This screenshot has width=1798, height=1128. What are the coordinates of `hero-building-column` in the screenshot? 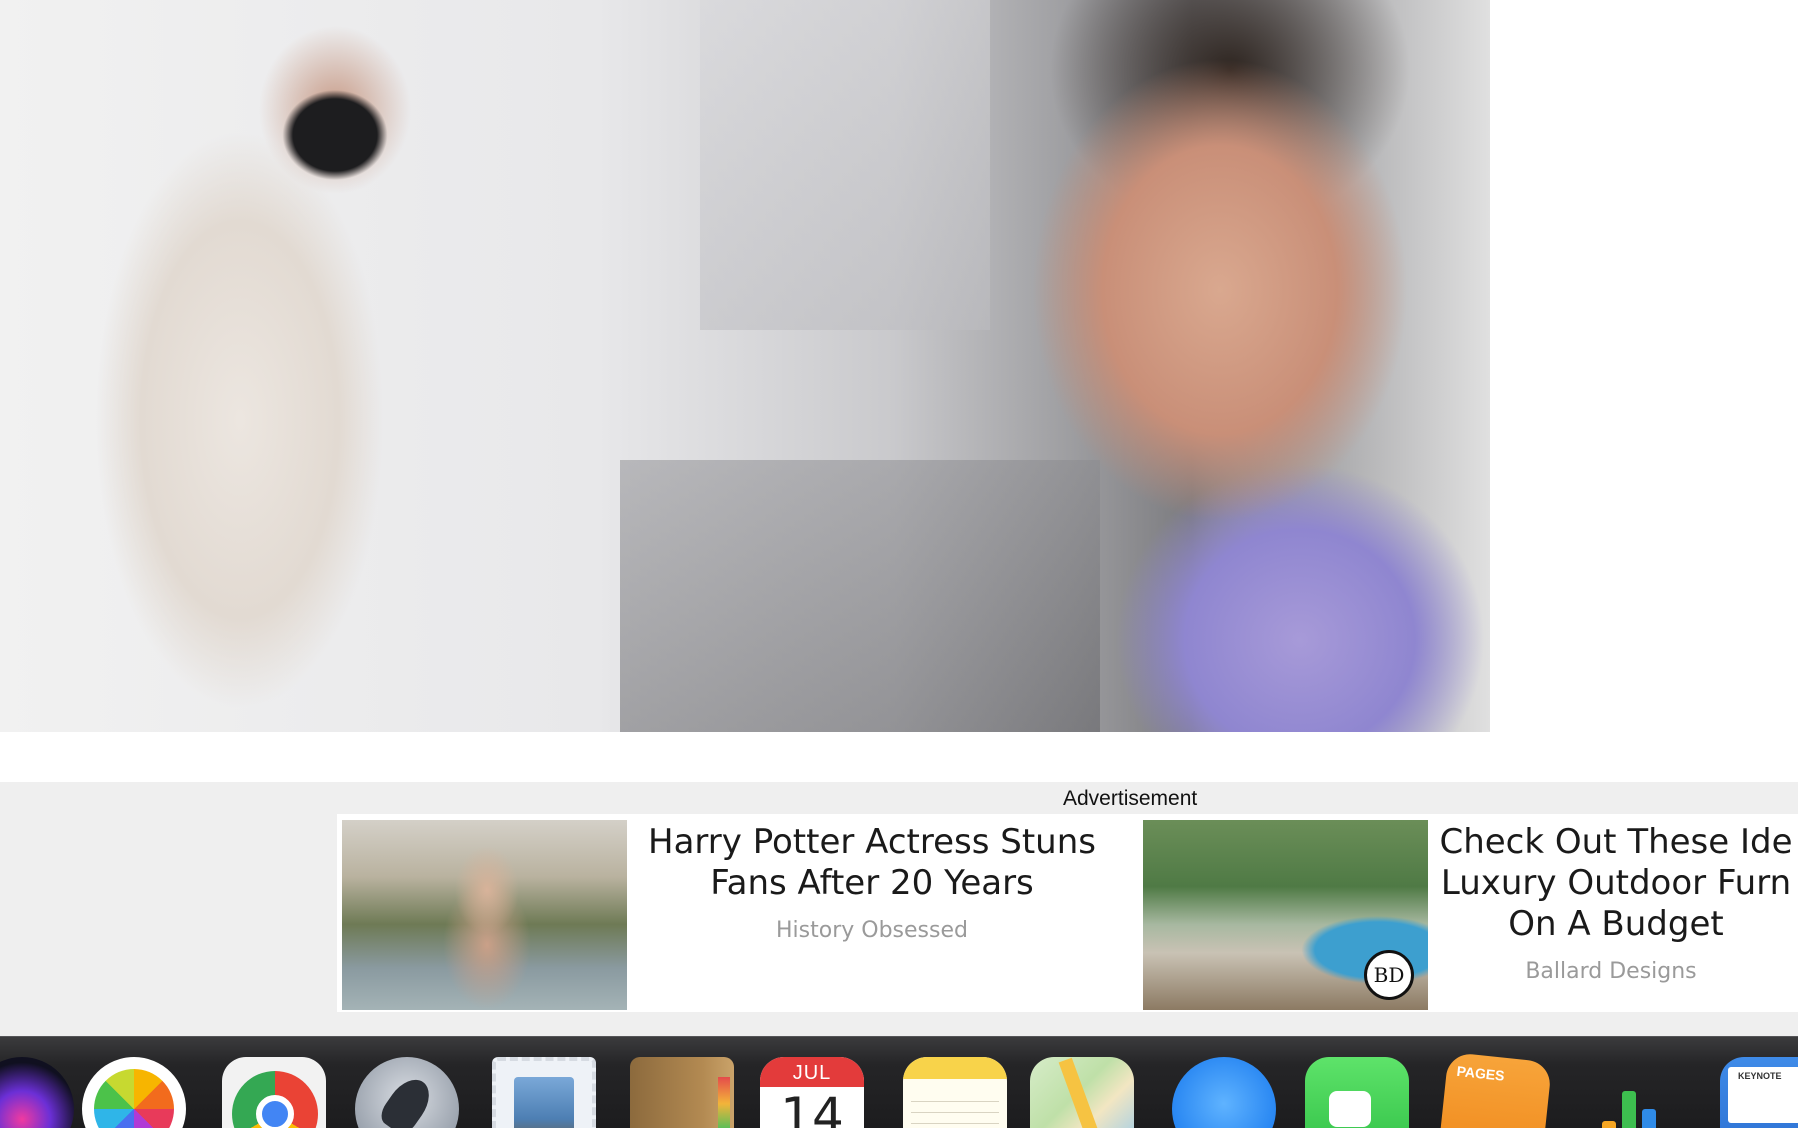 It's located at (845, 165).